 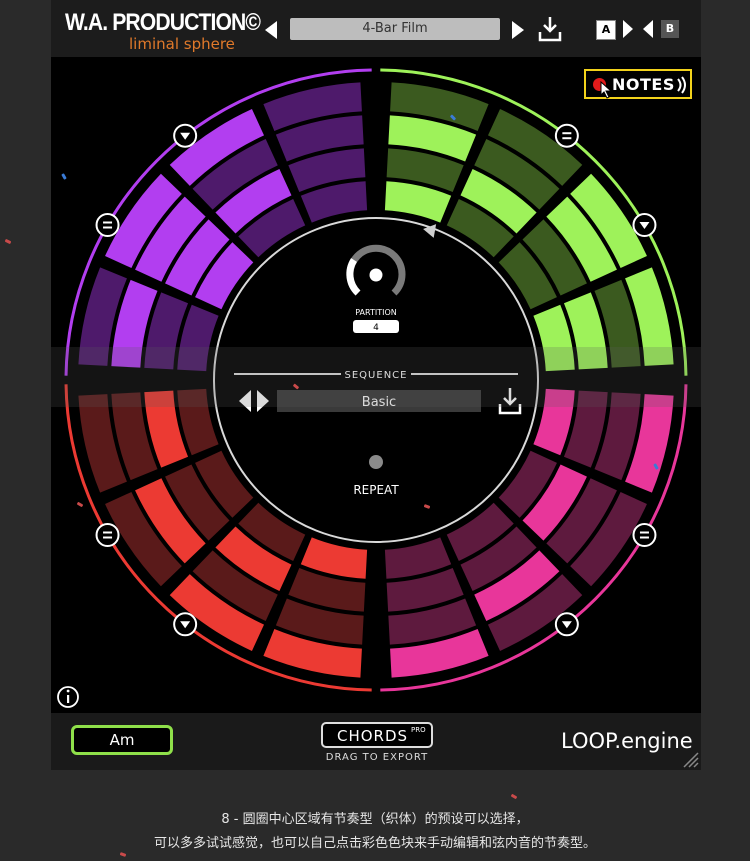 What do you see at coordinates (376, 462) in the screenshot?
I see `repeat-toggle` at bounding box center [376, 462].